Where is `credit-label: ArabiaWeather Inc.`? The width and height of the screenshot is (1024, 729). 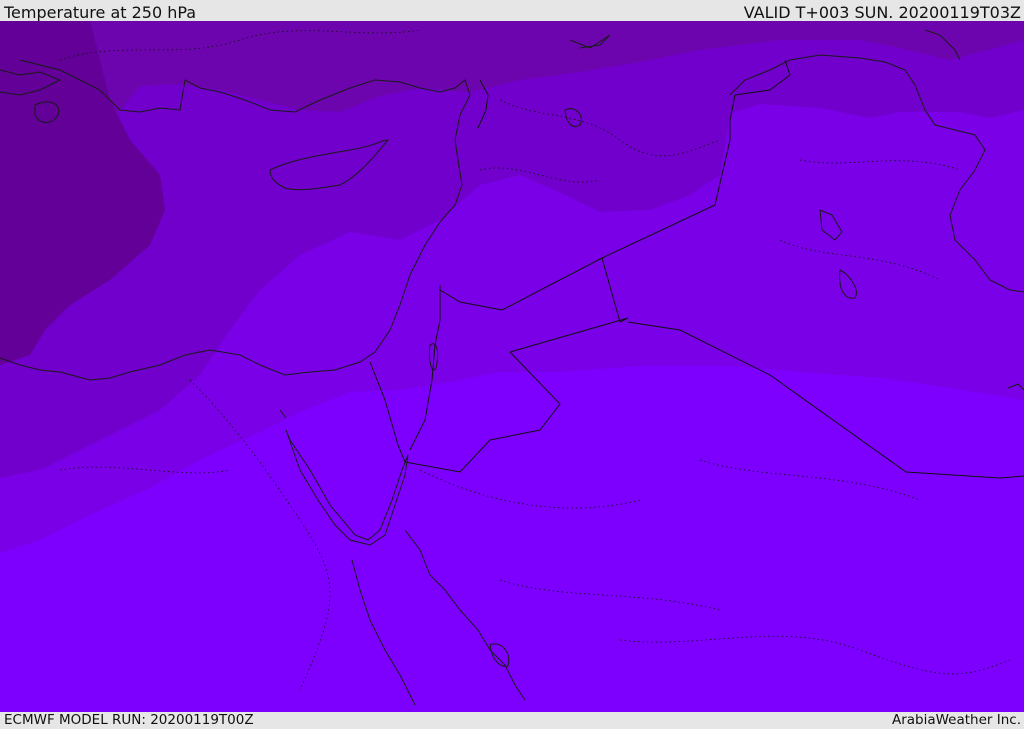 credit-label: ArabiaWeather Inc. is located at coordinates (956, 720).